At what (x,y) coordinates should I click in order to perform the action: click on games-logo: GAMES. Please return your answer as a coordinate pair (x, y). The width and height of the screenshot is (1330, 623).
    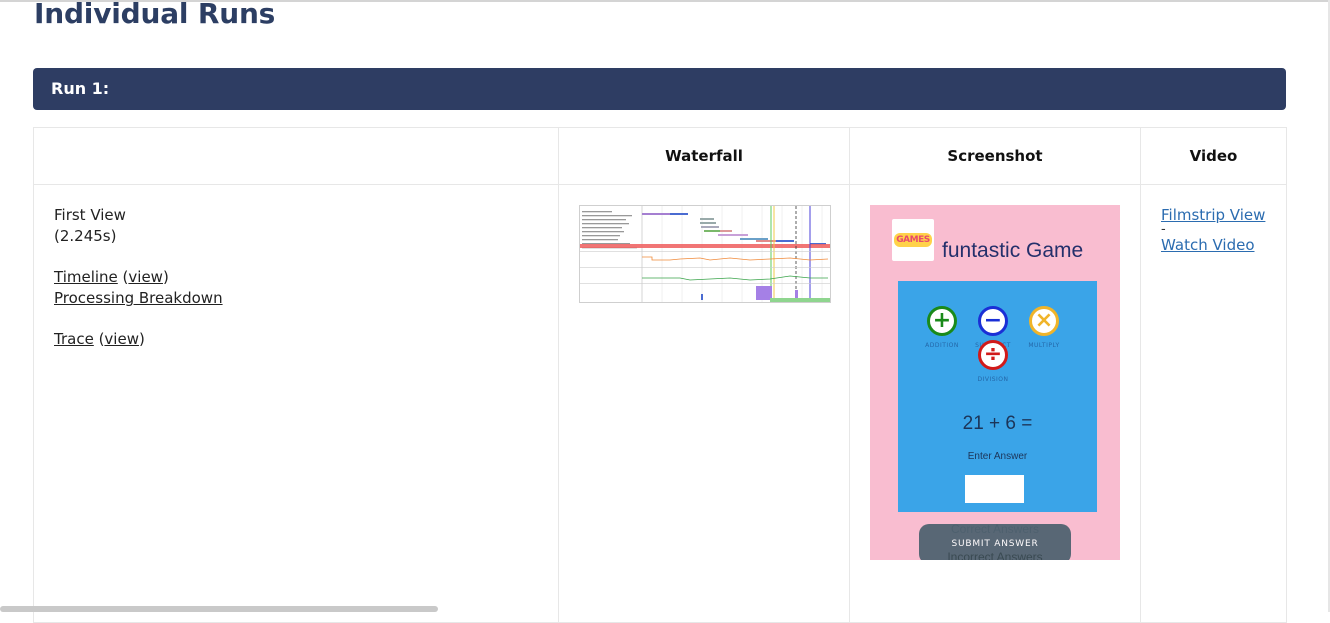
    Looking at the image, I should click on (913, 240).